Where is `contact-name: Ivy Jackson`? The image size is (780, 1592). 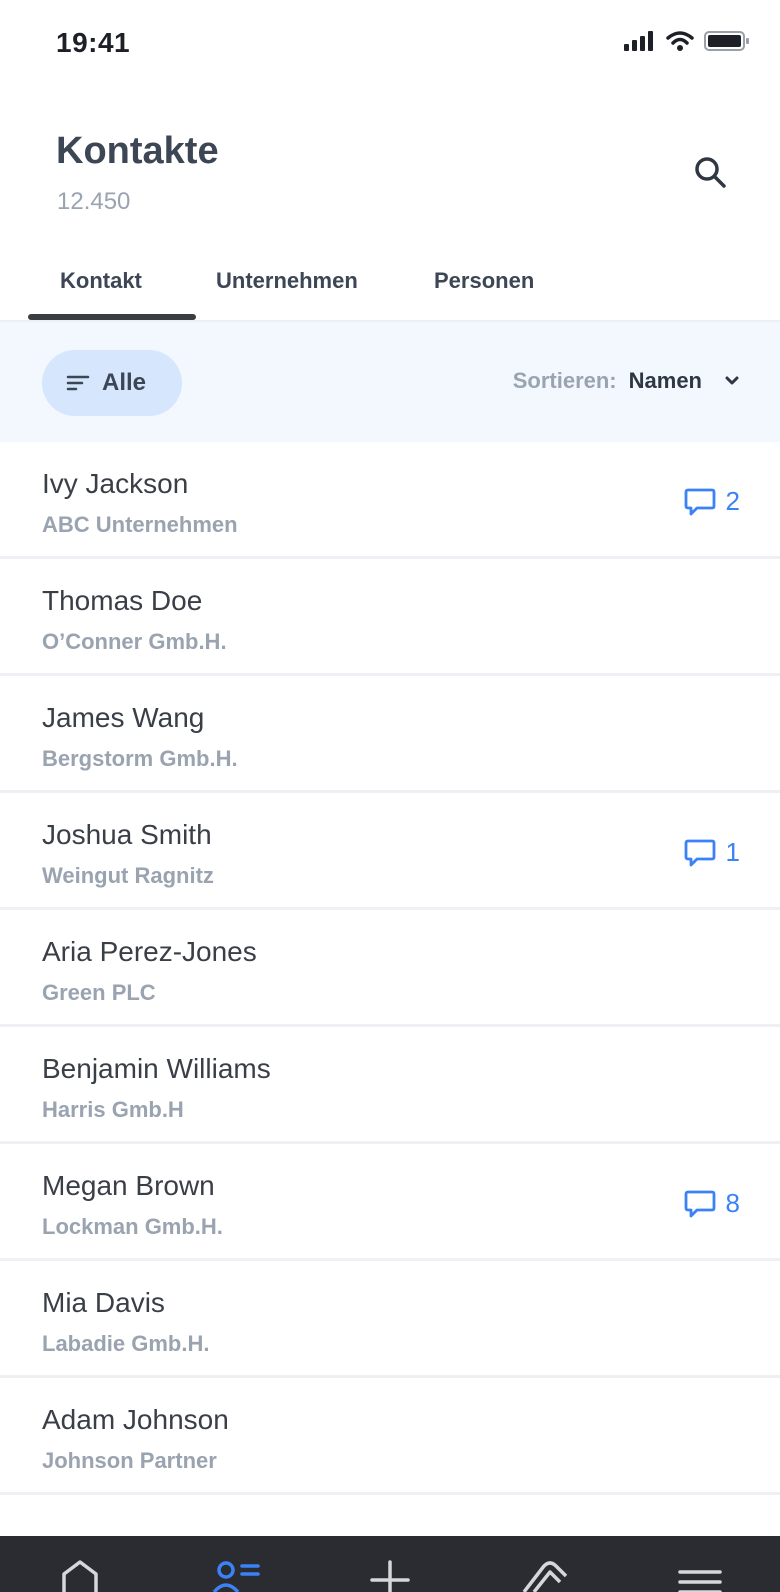 contact-name: Ivy Jackson is located at coordinates (115, 483).